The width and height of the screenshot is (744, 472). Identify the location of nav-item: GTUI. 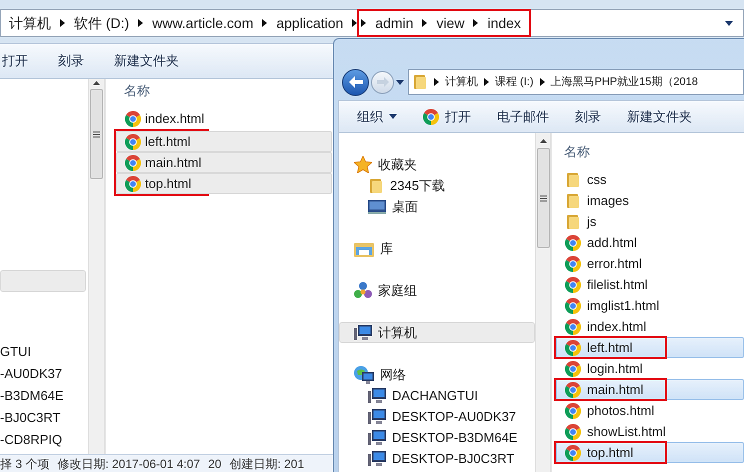
(44, 352).